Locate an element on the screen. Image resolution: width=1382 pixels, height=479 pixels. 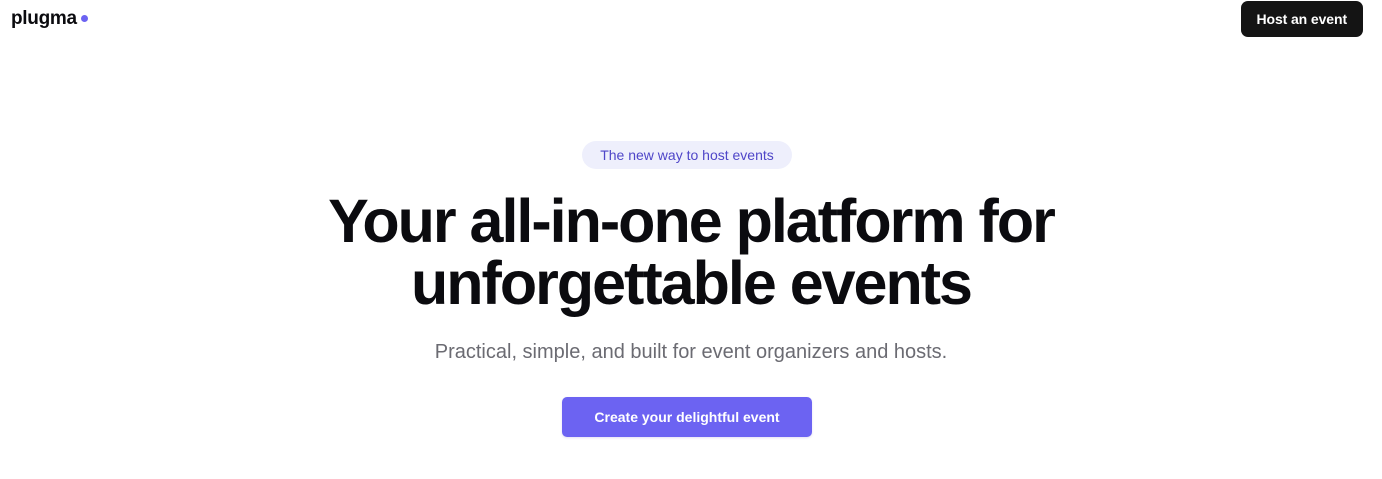
logo-text: plugma is located at coordinates (44, 18).